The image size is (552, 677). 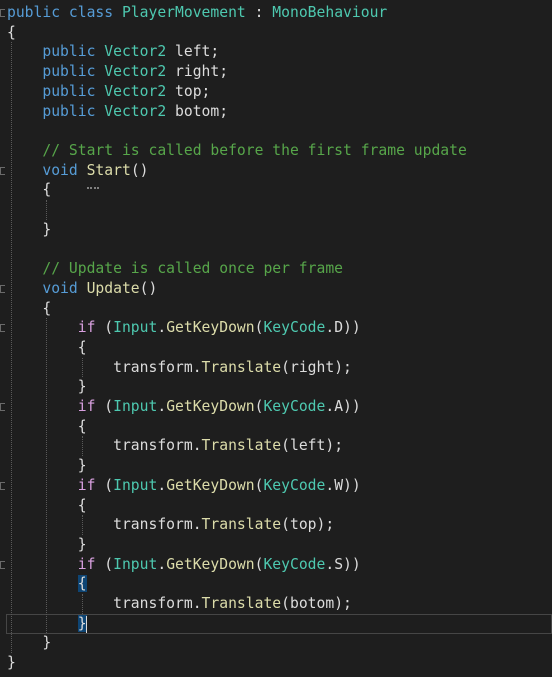 I want to click on code-token: left;, so click(x=193, y=52).